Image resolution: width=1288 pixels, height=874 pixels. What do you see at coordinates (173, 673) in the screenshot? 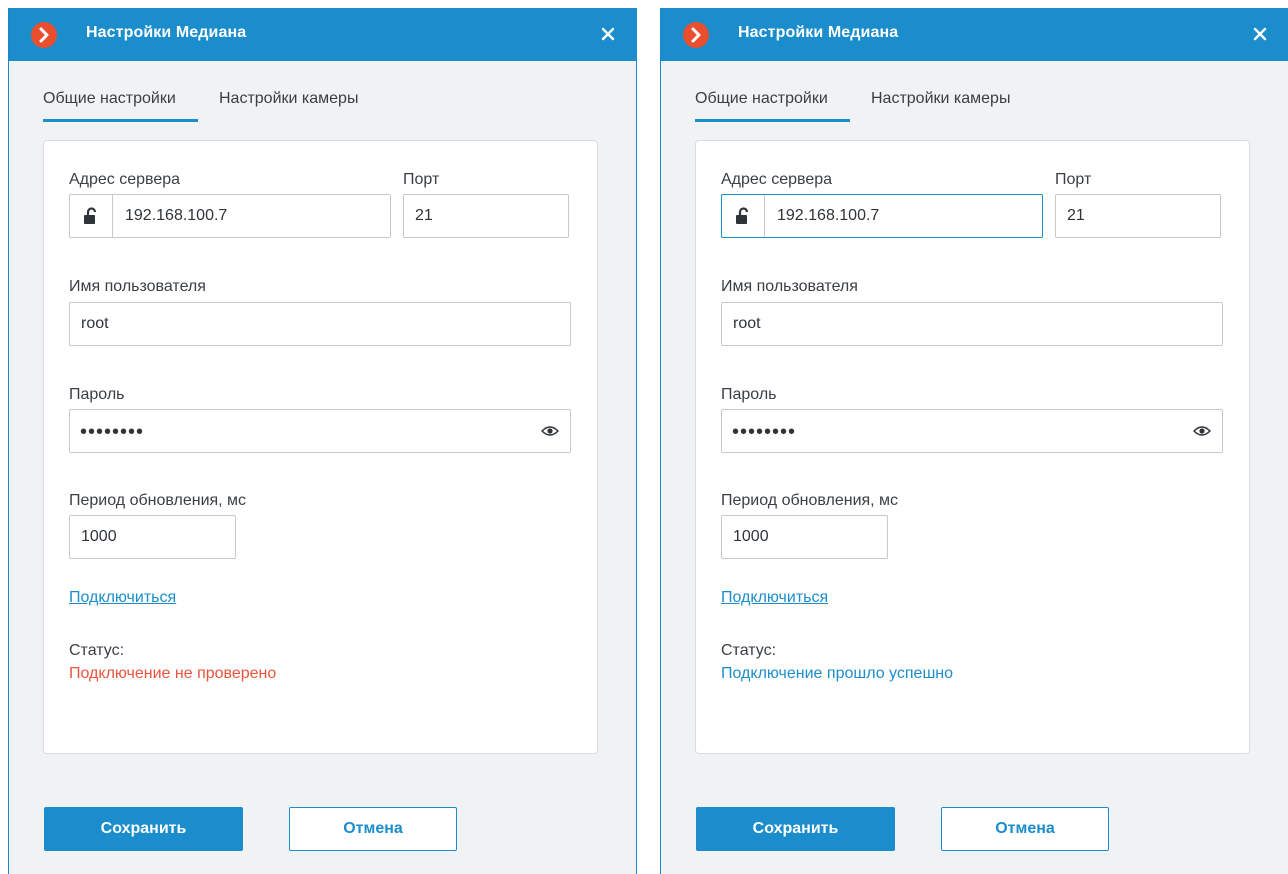
I see `status-value: Подключение не проверено` at bounding box center [173, 673].